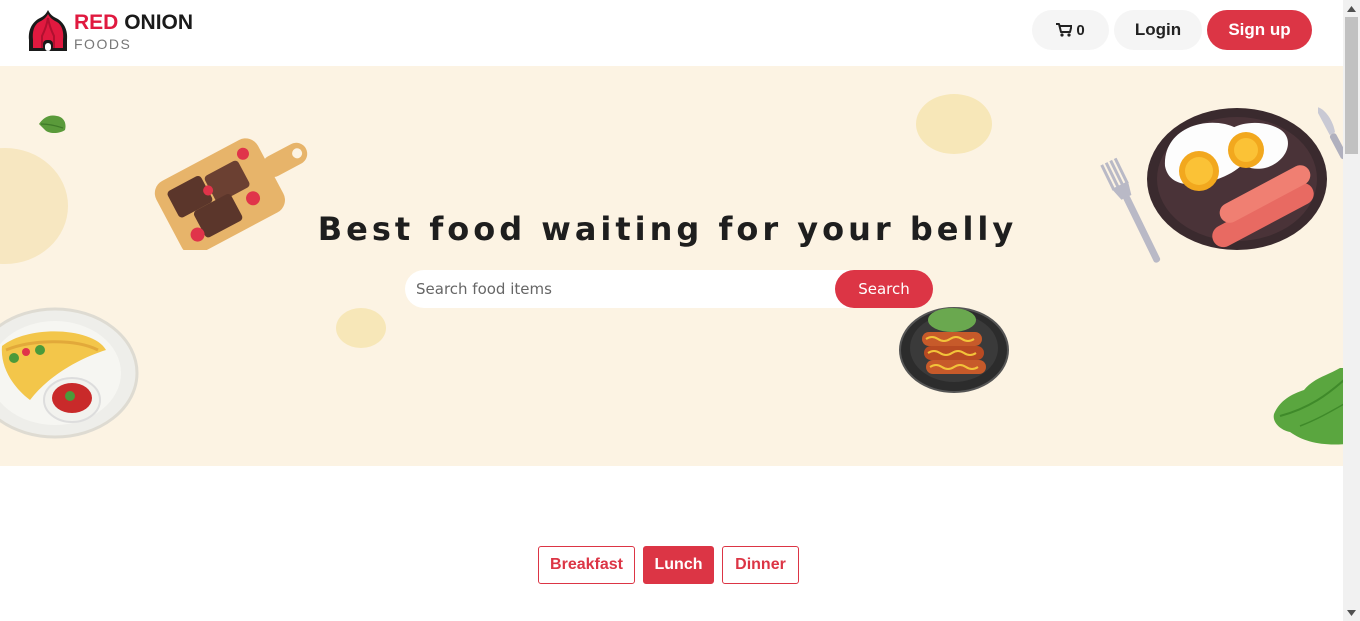 Image resolution: width=1360 pixels, height=621 pixels. I want to click on knife-icon, so click(1330, 133).